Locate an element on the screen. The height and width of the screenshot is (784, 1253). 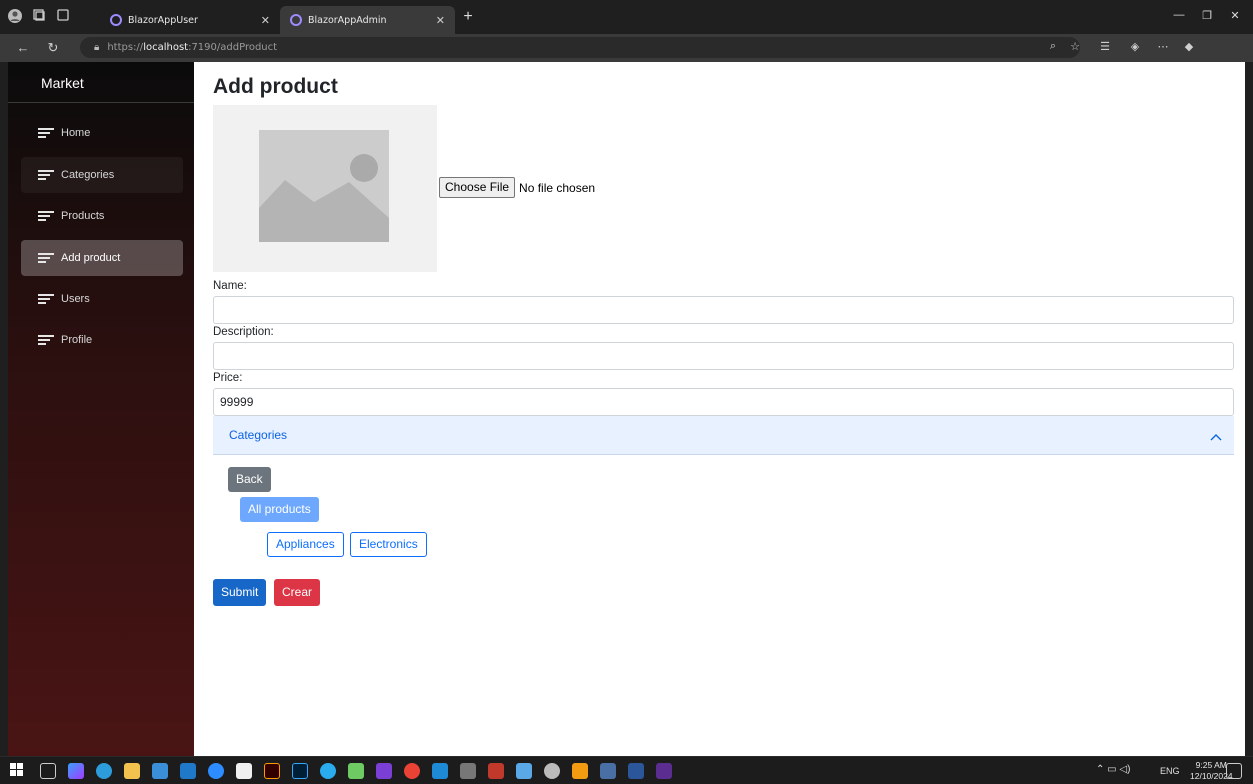
photoshop-app-icon is located at coordinates (300, 771).